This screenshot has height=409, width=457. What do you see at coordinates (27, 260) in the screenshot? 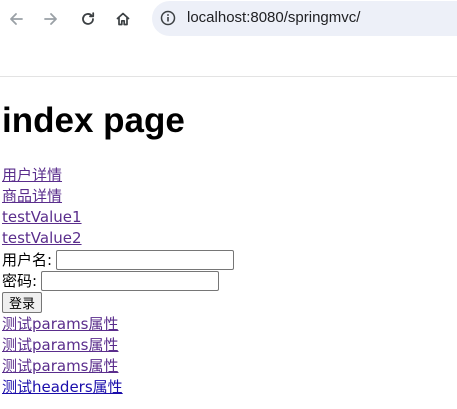
I see `username-label: 用户名:` at bounding box center [27, 260].